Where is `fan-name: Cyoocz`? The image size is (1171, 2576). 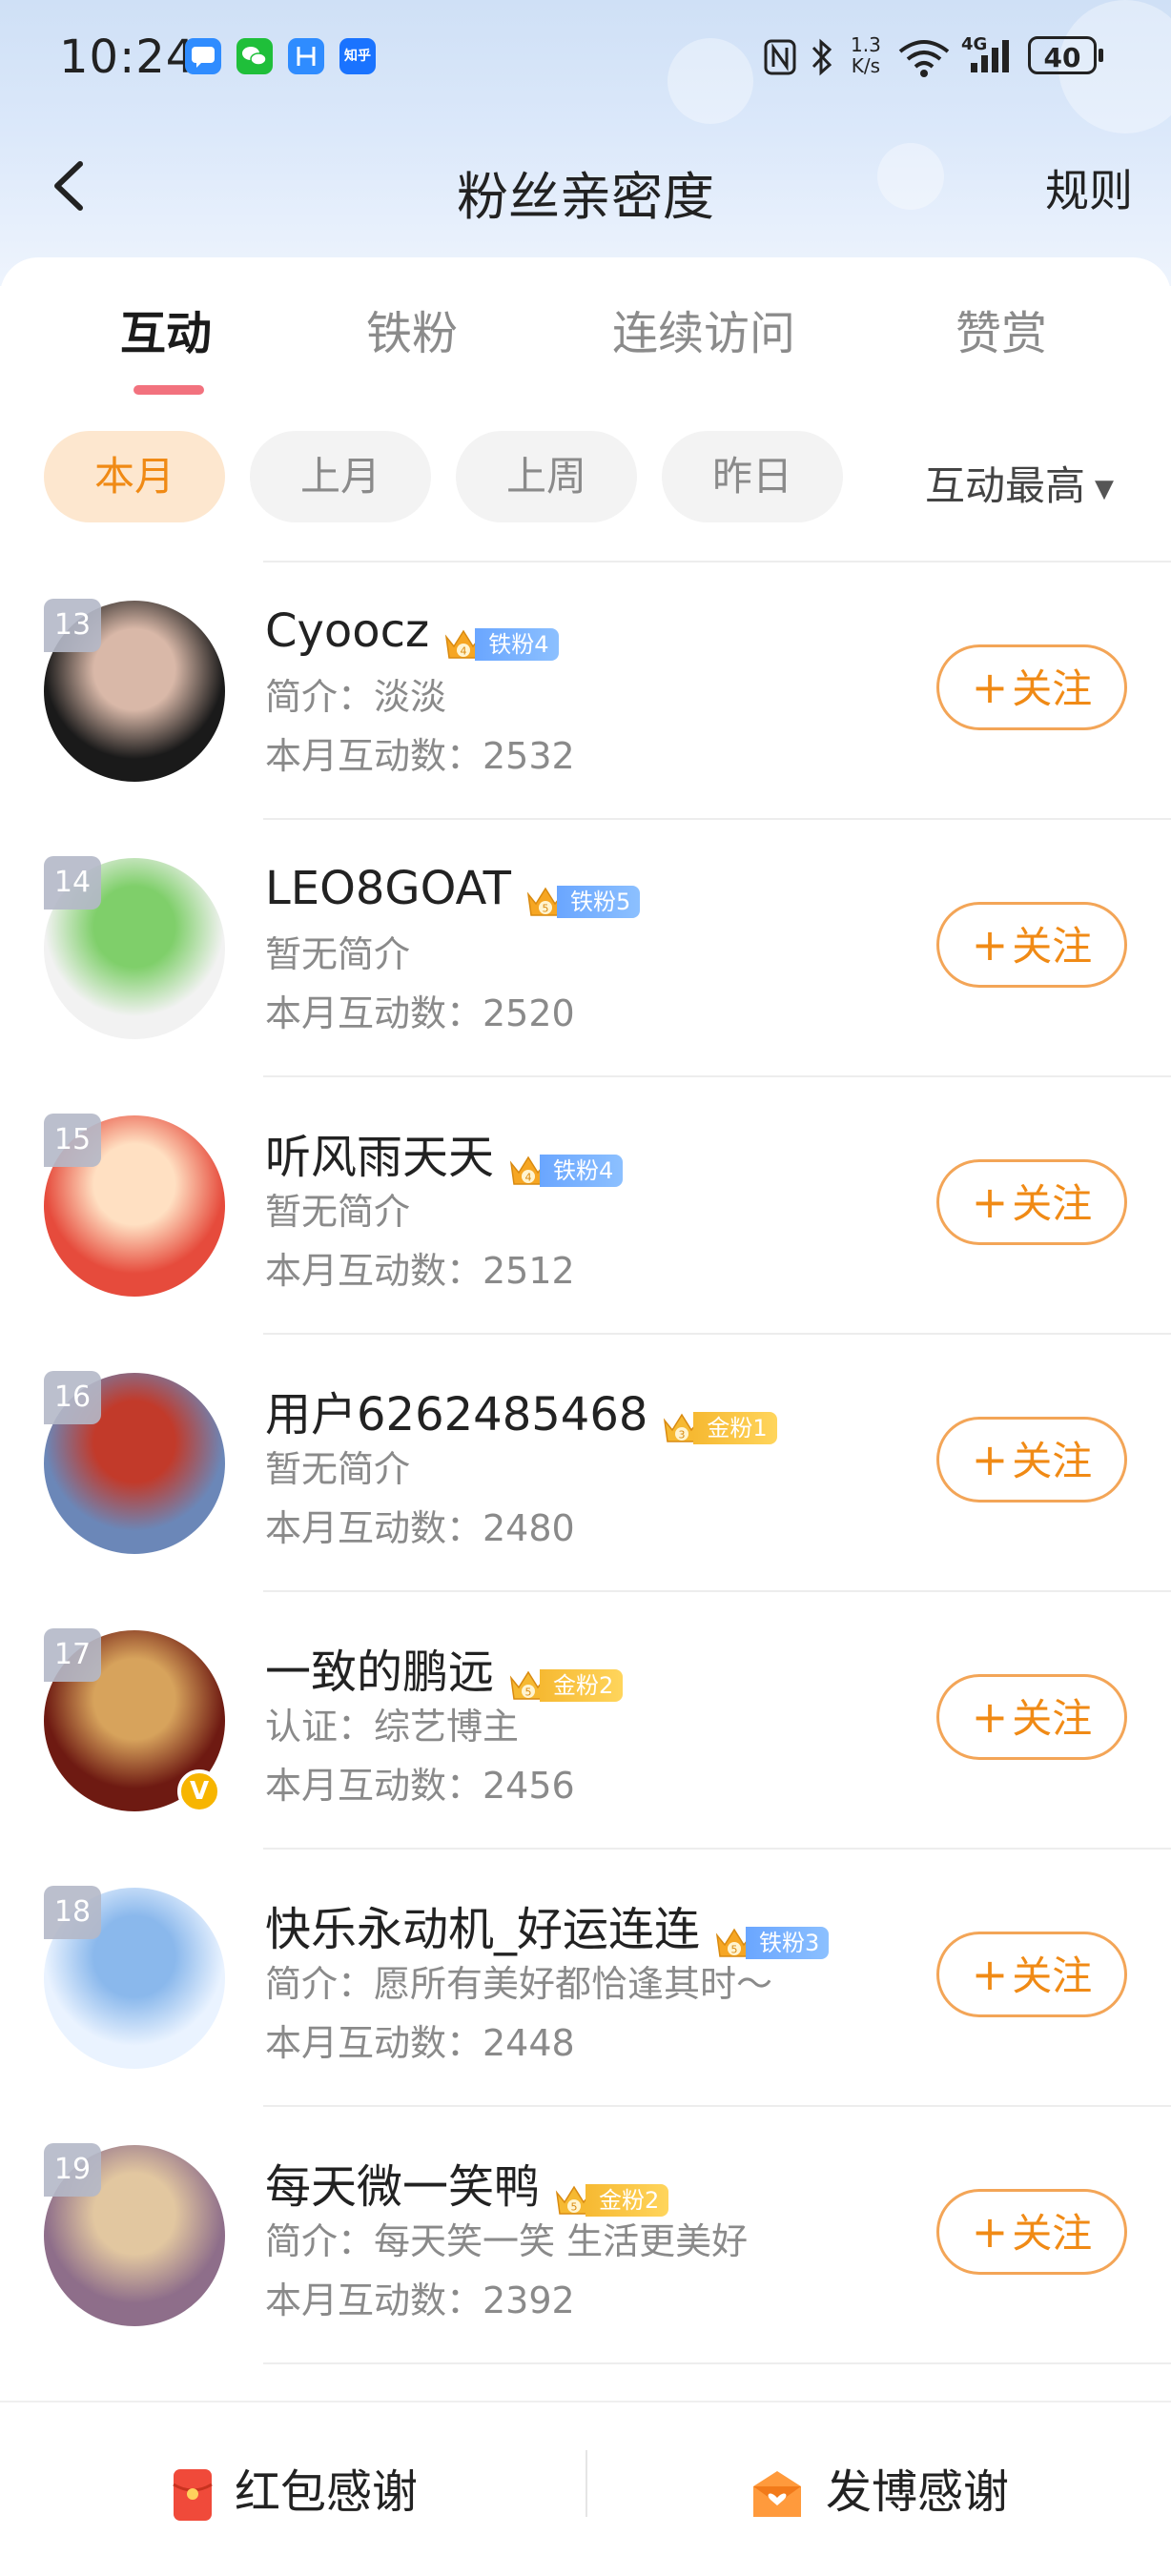
fan-name: Cyoocz is located at coordinates (347, 631).